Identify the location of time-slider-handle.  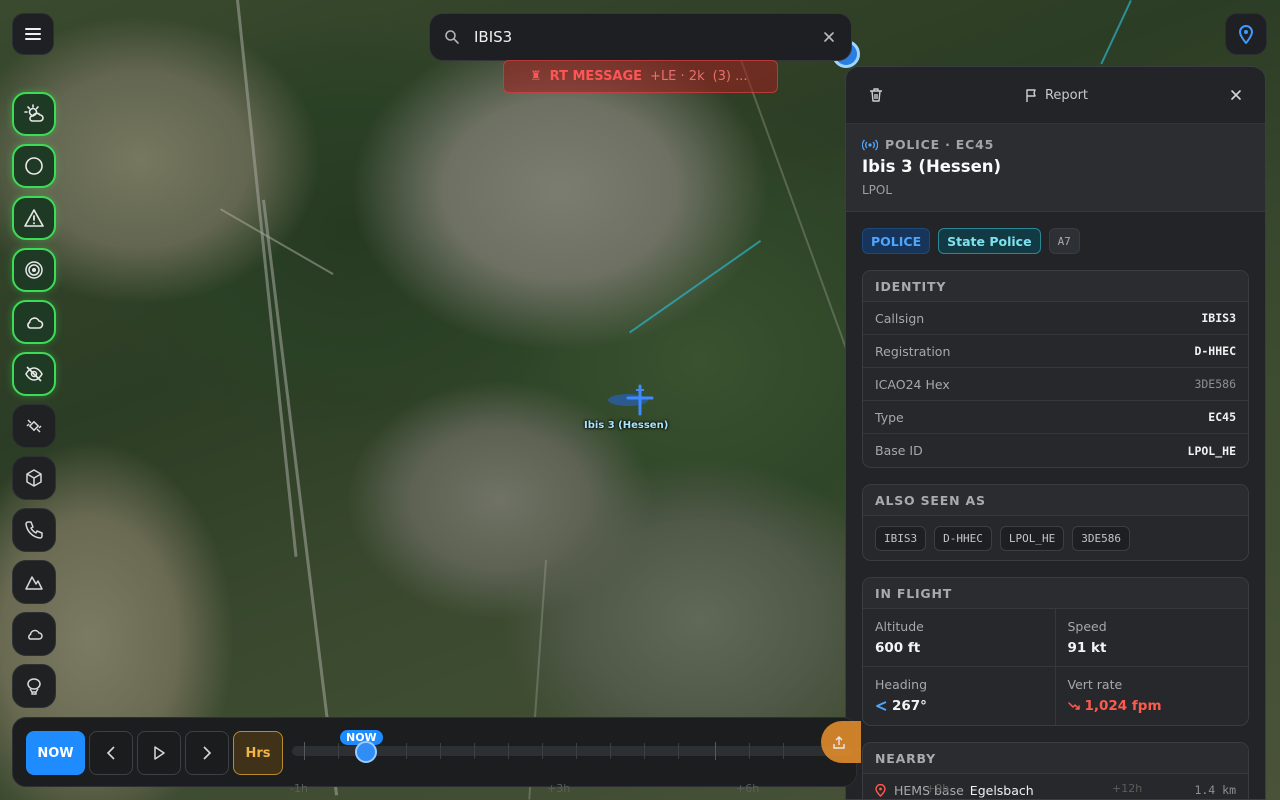
(366, 752).